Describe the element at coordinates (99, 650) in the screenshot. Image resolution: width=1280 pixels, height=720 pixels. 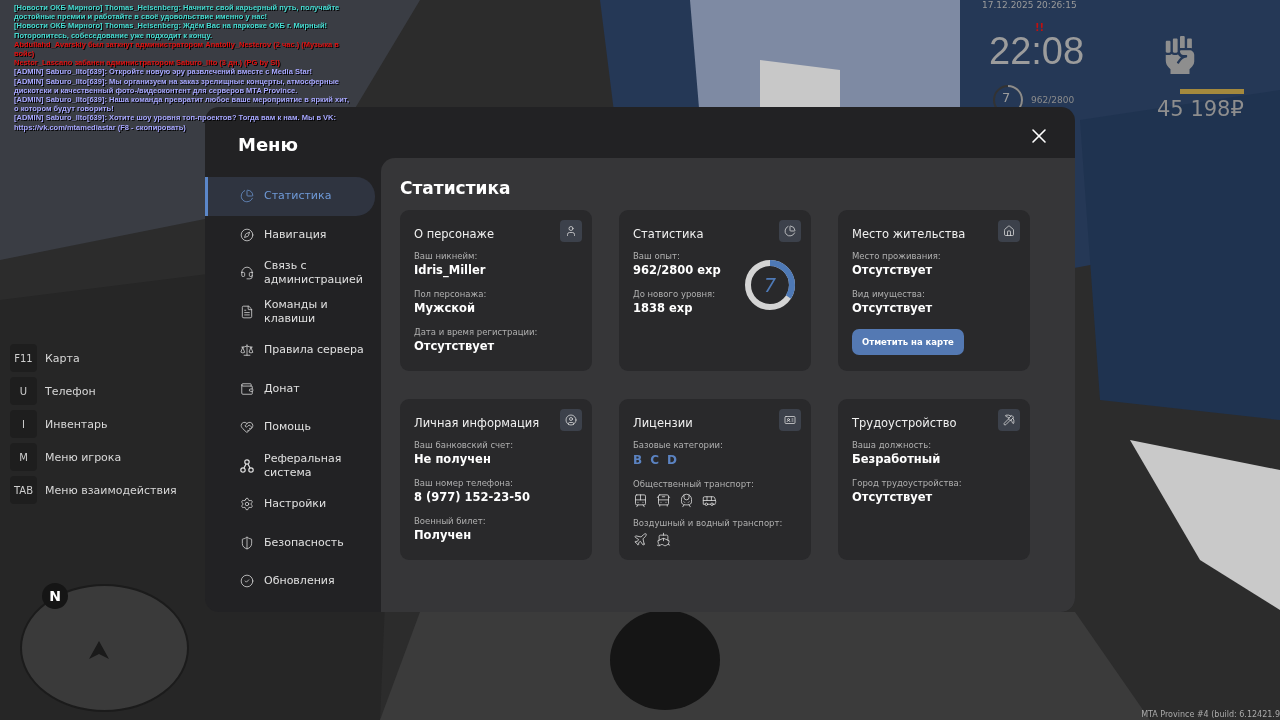
I see `player-arrow-icon` at that location.